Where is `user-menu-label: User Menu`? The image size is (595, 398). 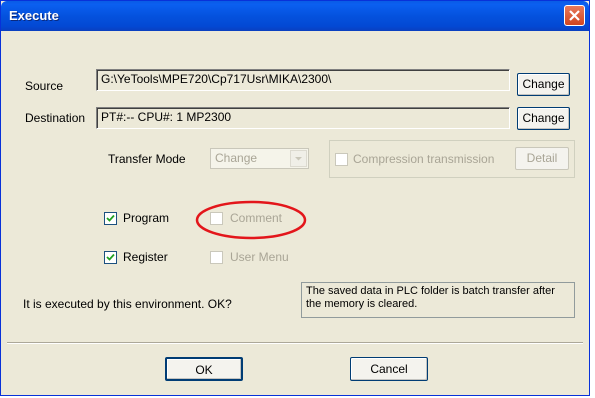 user-menu-label: User Menu is located at coordinates (259, 257).